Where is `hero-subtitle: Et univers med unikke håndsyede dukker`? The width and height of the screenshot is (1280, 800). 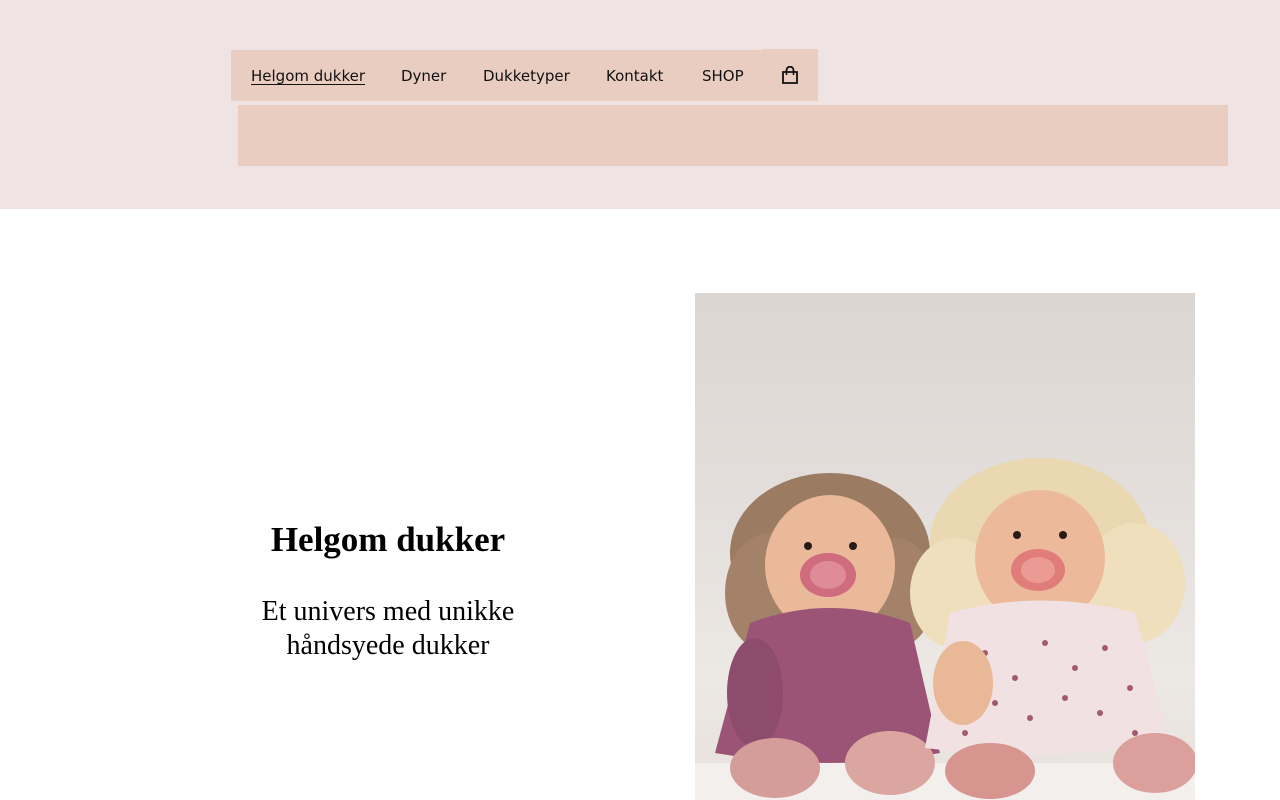 hero-subtitle: Et univers med unikke håndsyede dukker is located at coordinates (388, 629).